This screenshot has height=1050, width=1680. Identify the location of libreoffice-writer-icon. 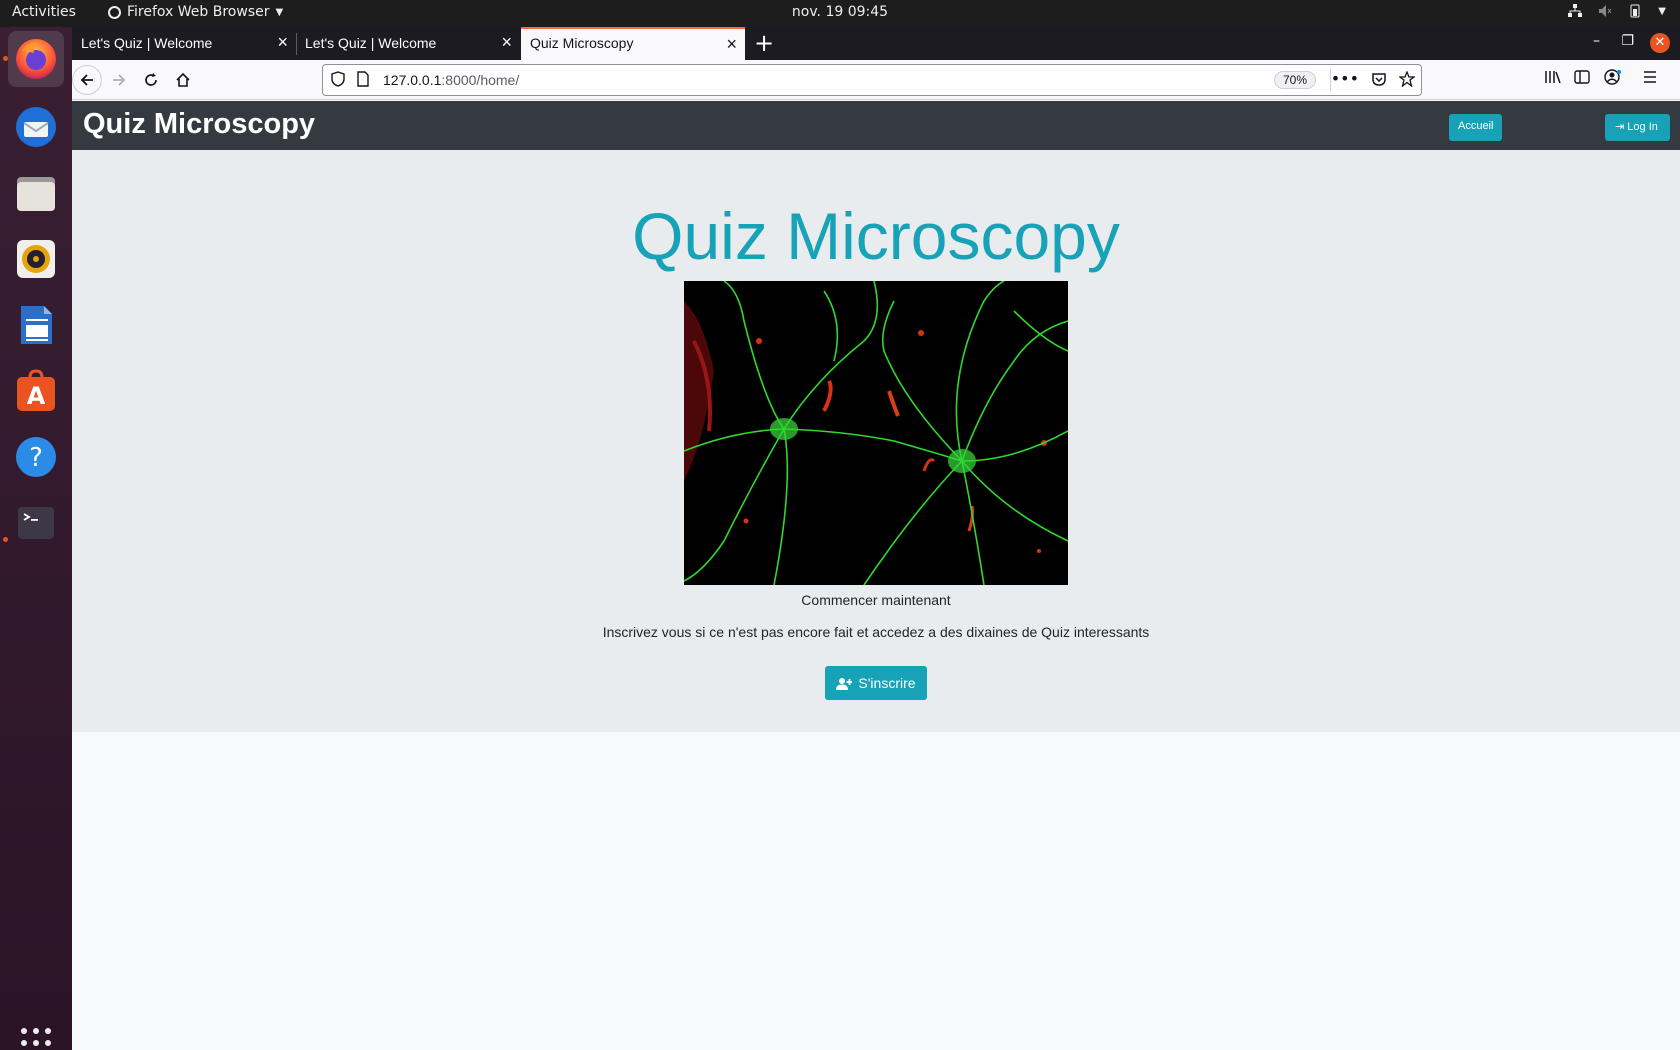
(36, 325).